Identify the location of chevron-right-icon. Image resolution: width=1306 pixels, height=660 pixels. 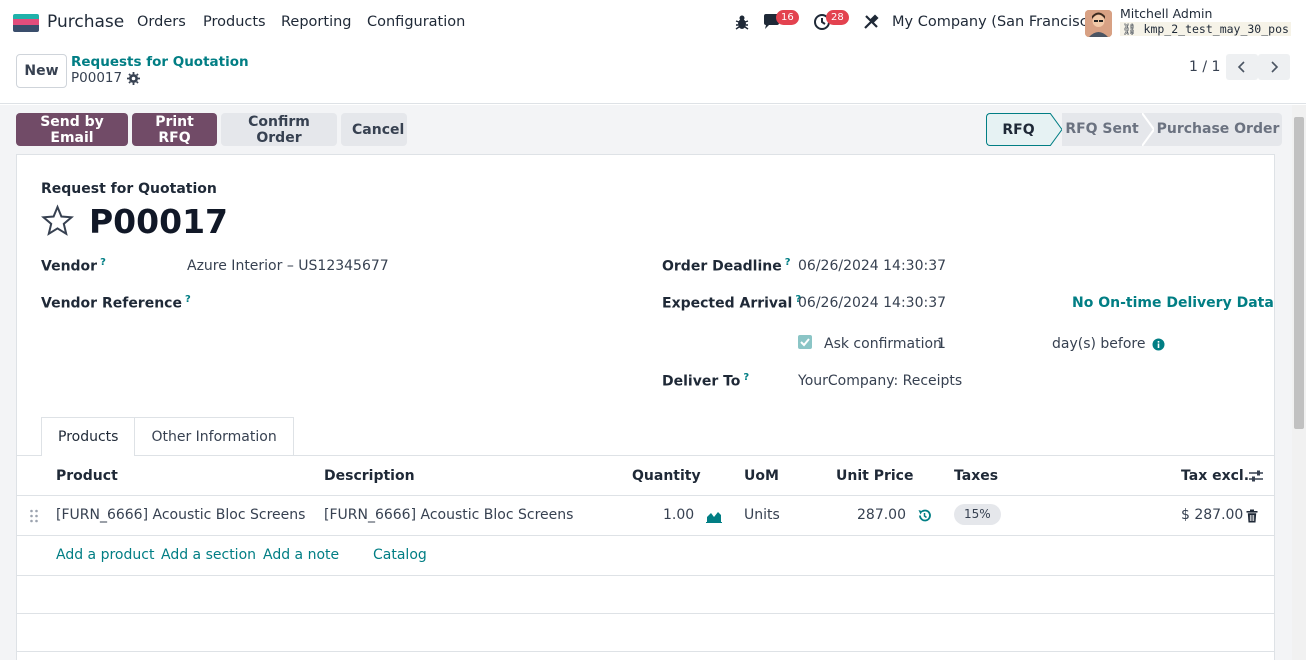
(1275, 67).